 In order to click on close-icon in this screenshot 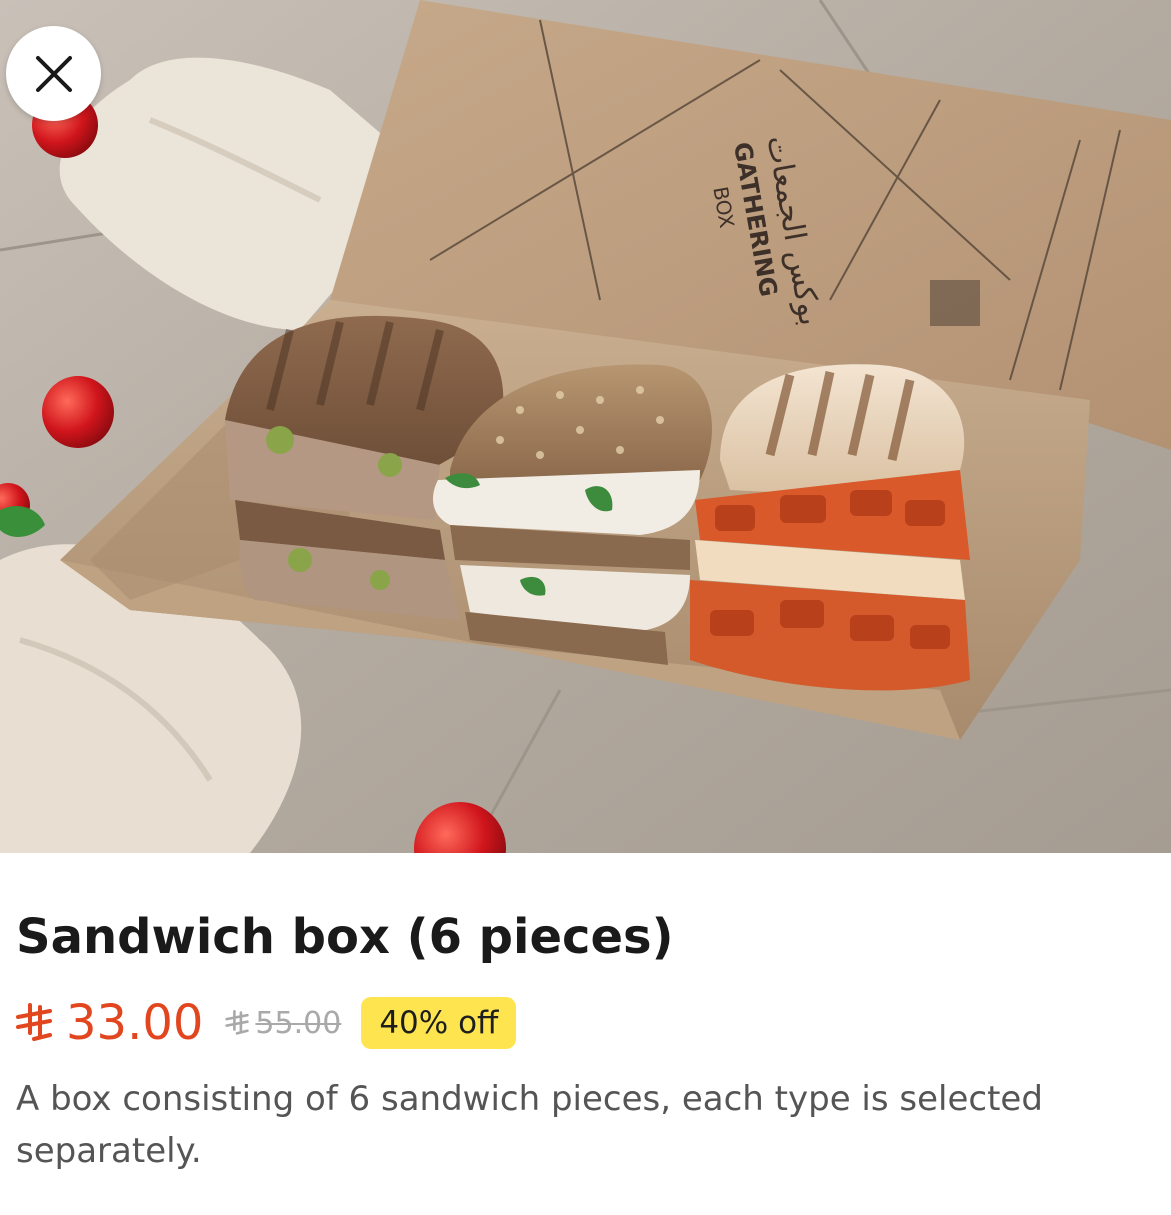, I will do `click(53, 73)`.